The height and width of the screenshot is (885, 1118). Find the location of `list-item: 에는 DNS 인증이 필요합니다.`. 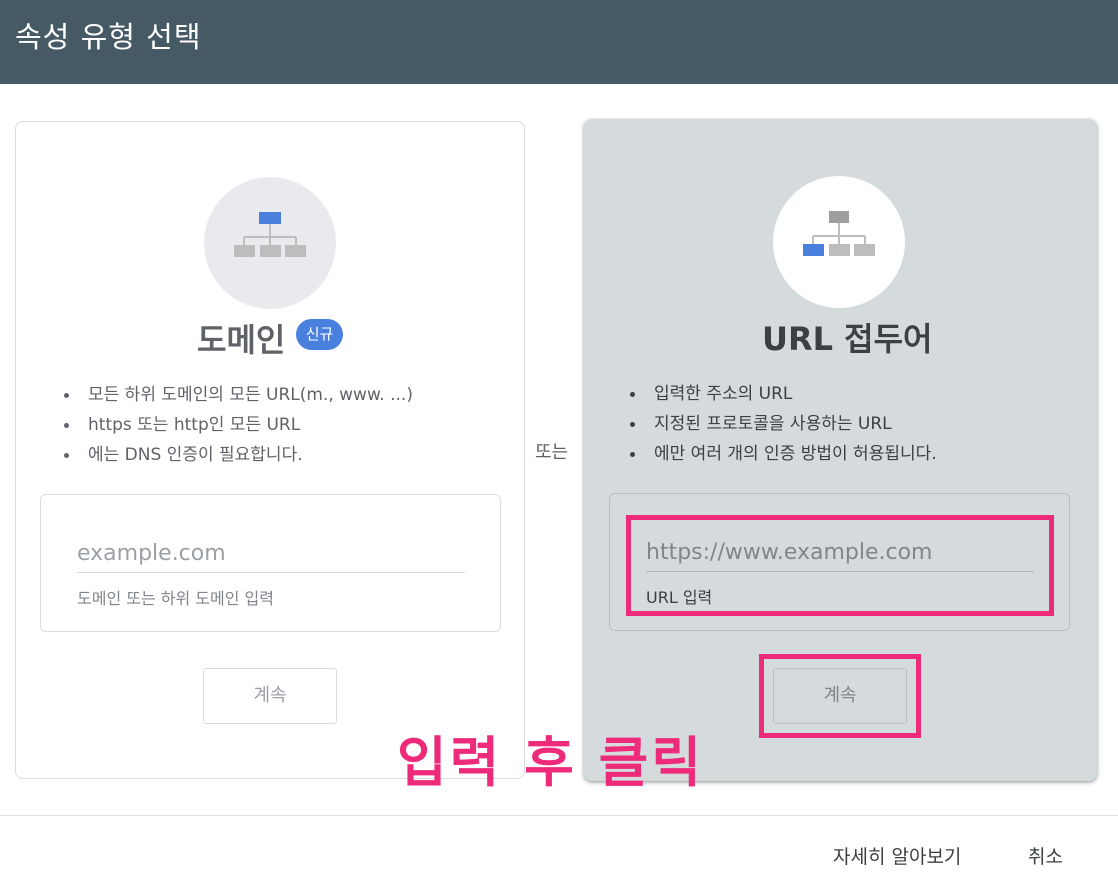

list-item: 에는 DNS 인증이 필요합니다. is located at coordinates (236, 455).